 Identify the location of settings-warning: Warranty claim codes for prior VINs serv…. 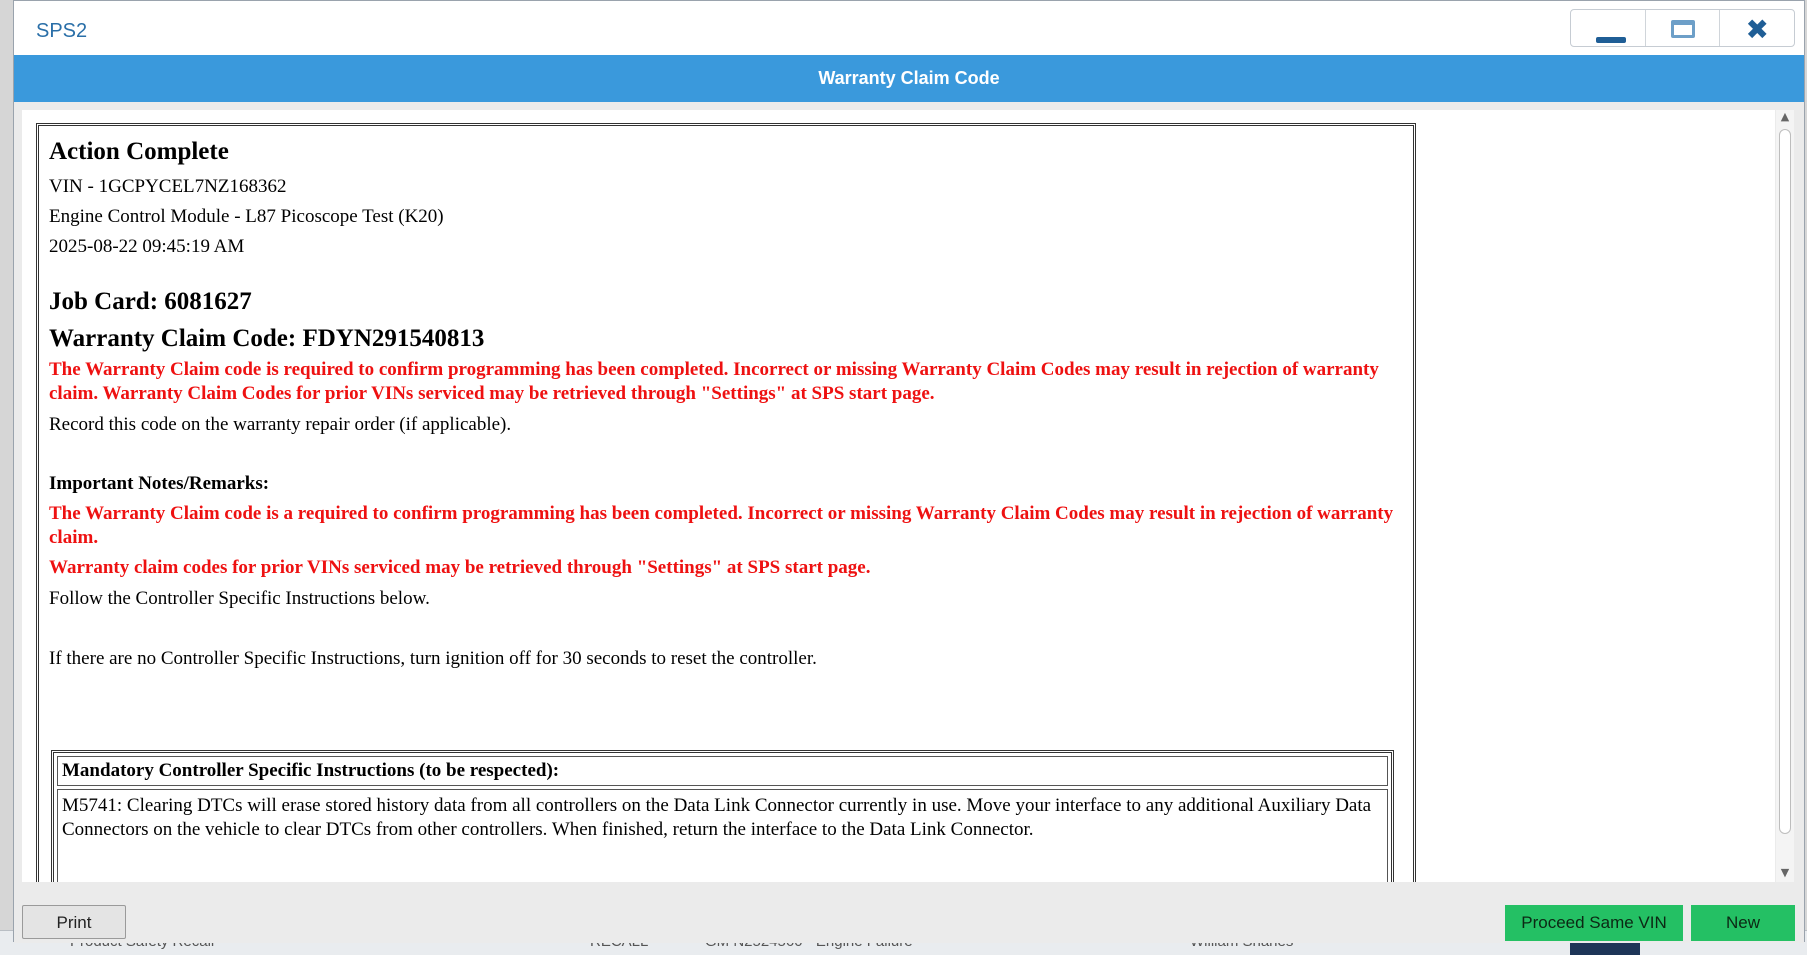
(460, 567).